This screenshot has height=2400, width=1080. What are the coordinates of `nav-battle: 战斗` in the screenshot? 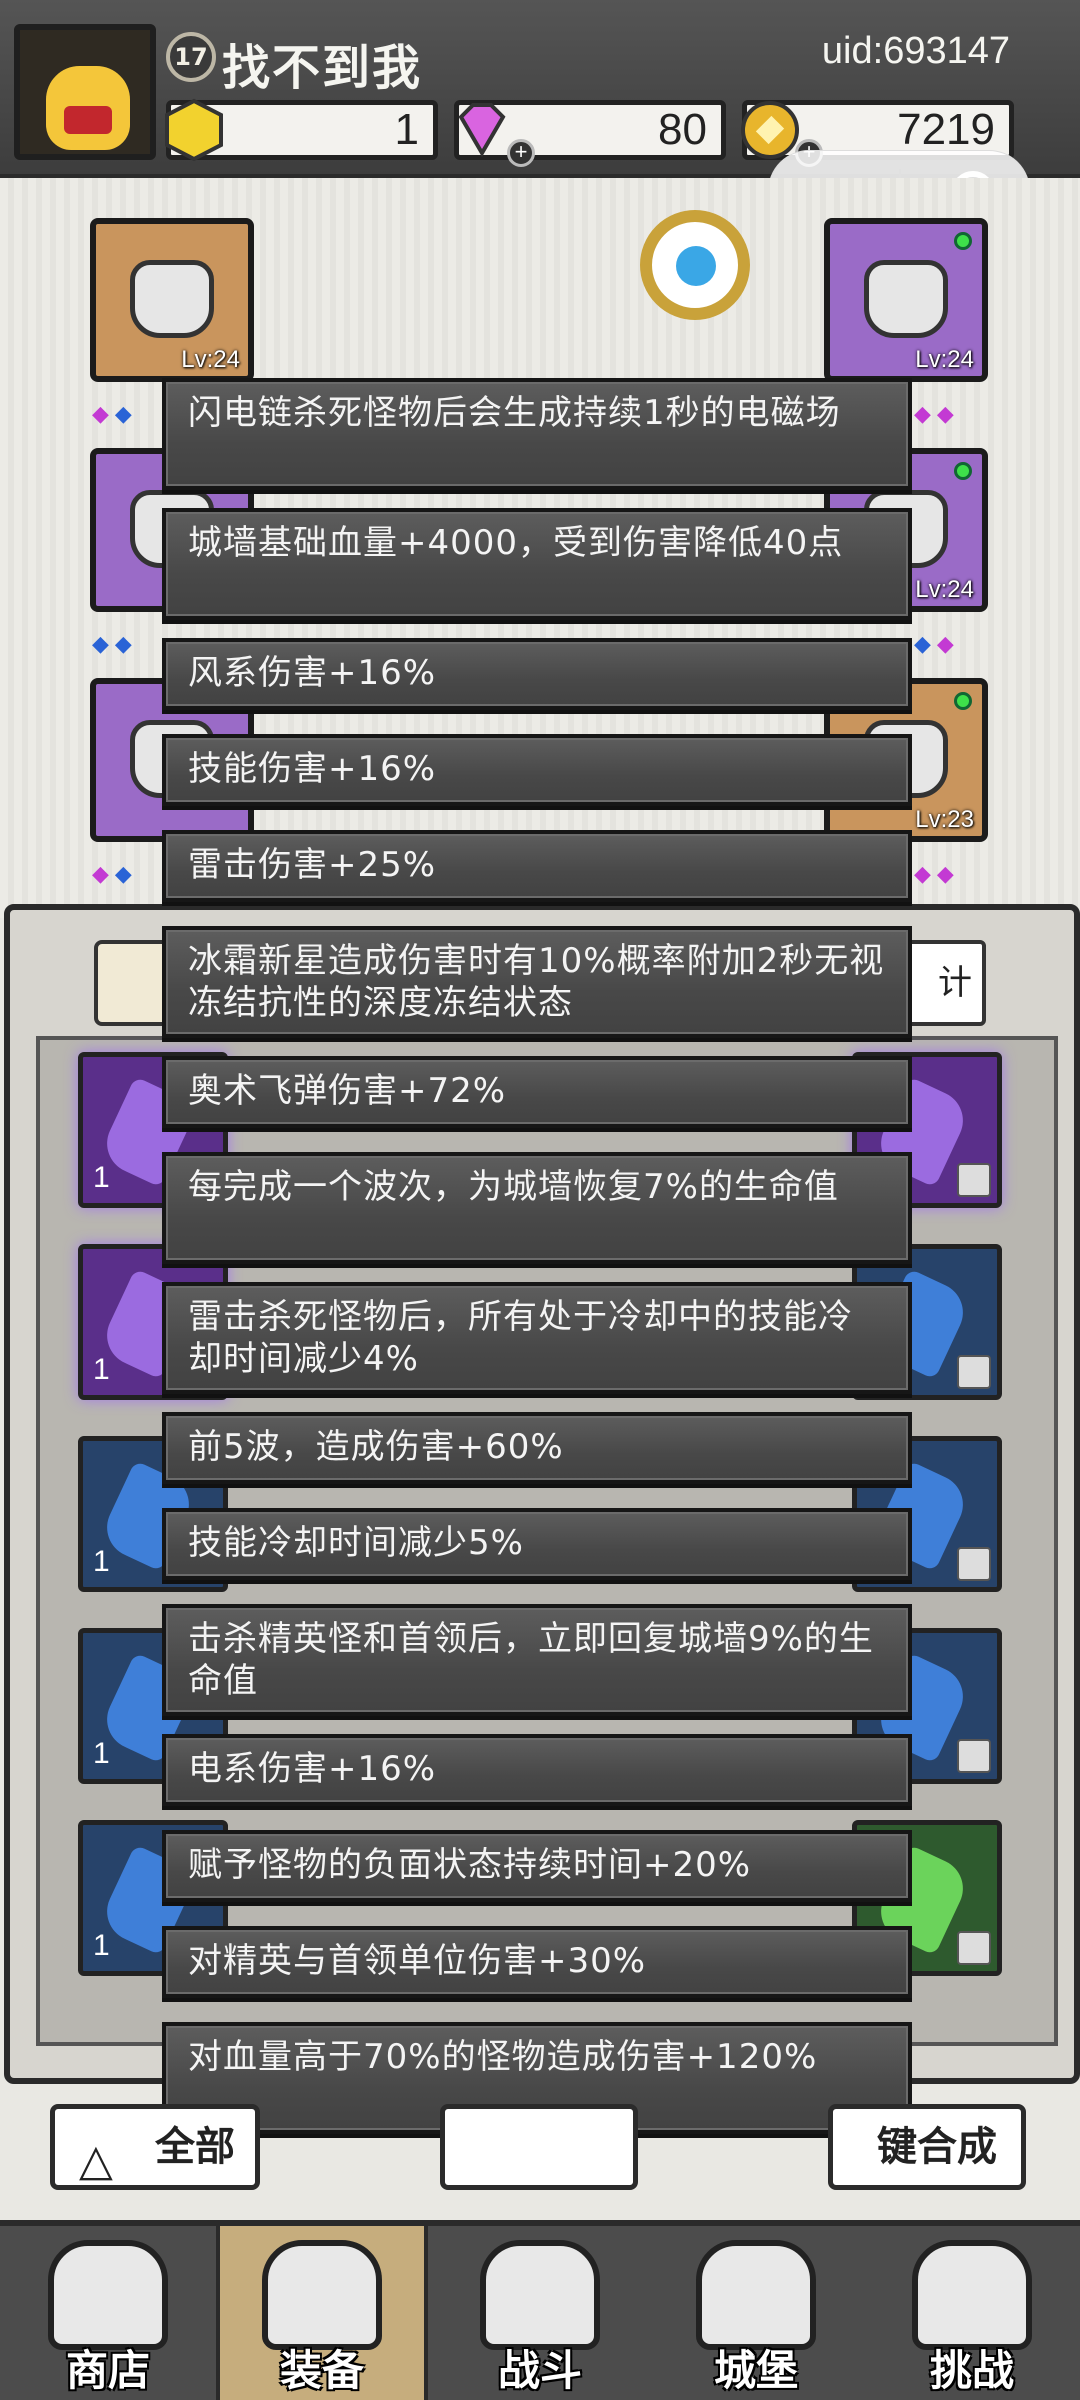 It's located at (540, 2313).